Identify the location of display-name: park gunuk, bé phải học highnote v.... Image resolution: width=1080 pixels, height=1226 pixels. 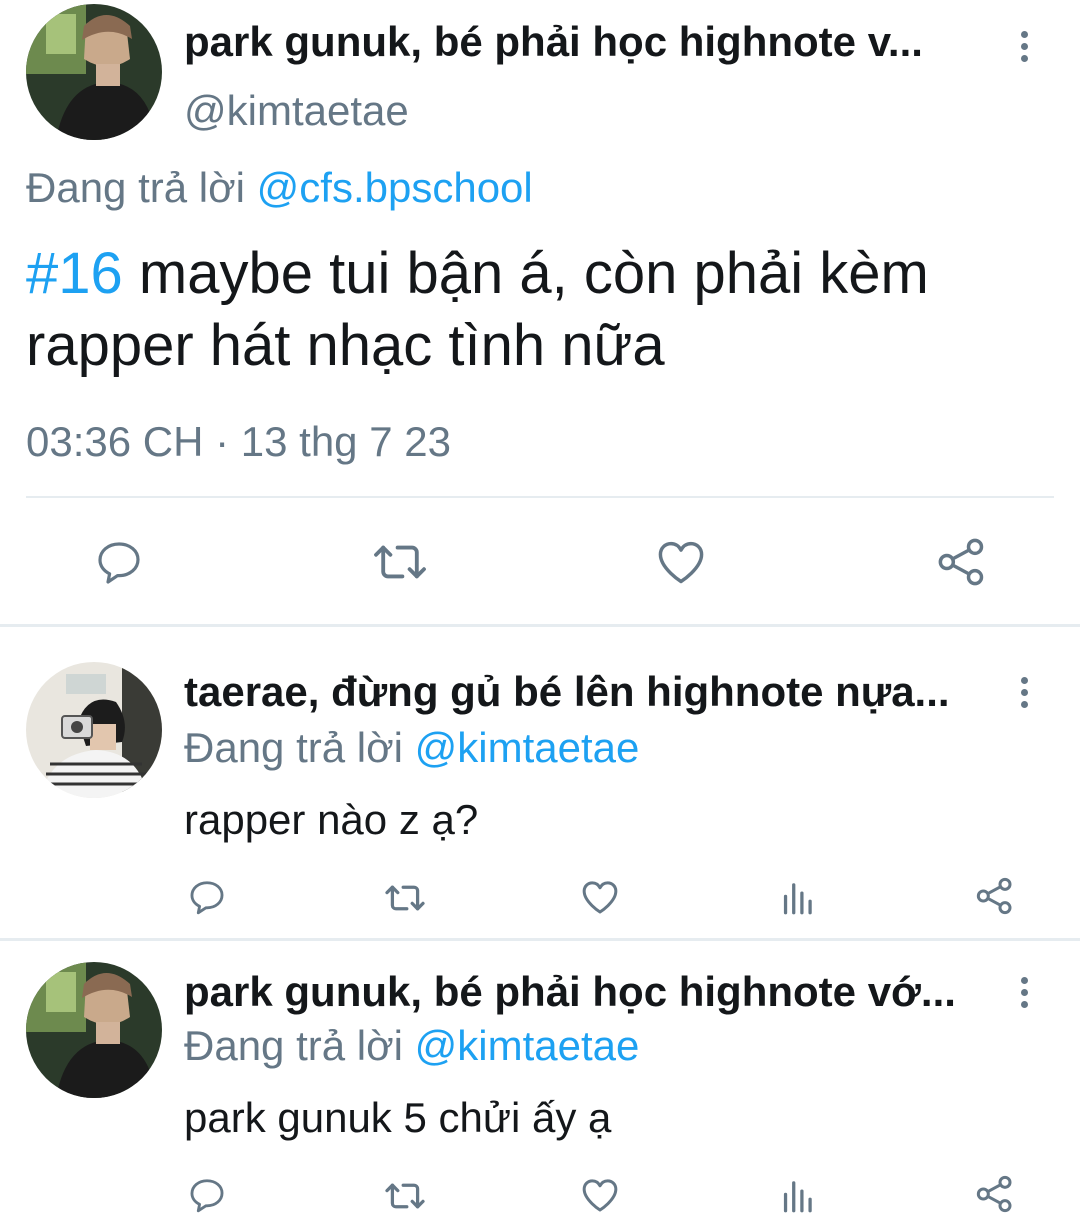
(579, 42).